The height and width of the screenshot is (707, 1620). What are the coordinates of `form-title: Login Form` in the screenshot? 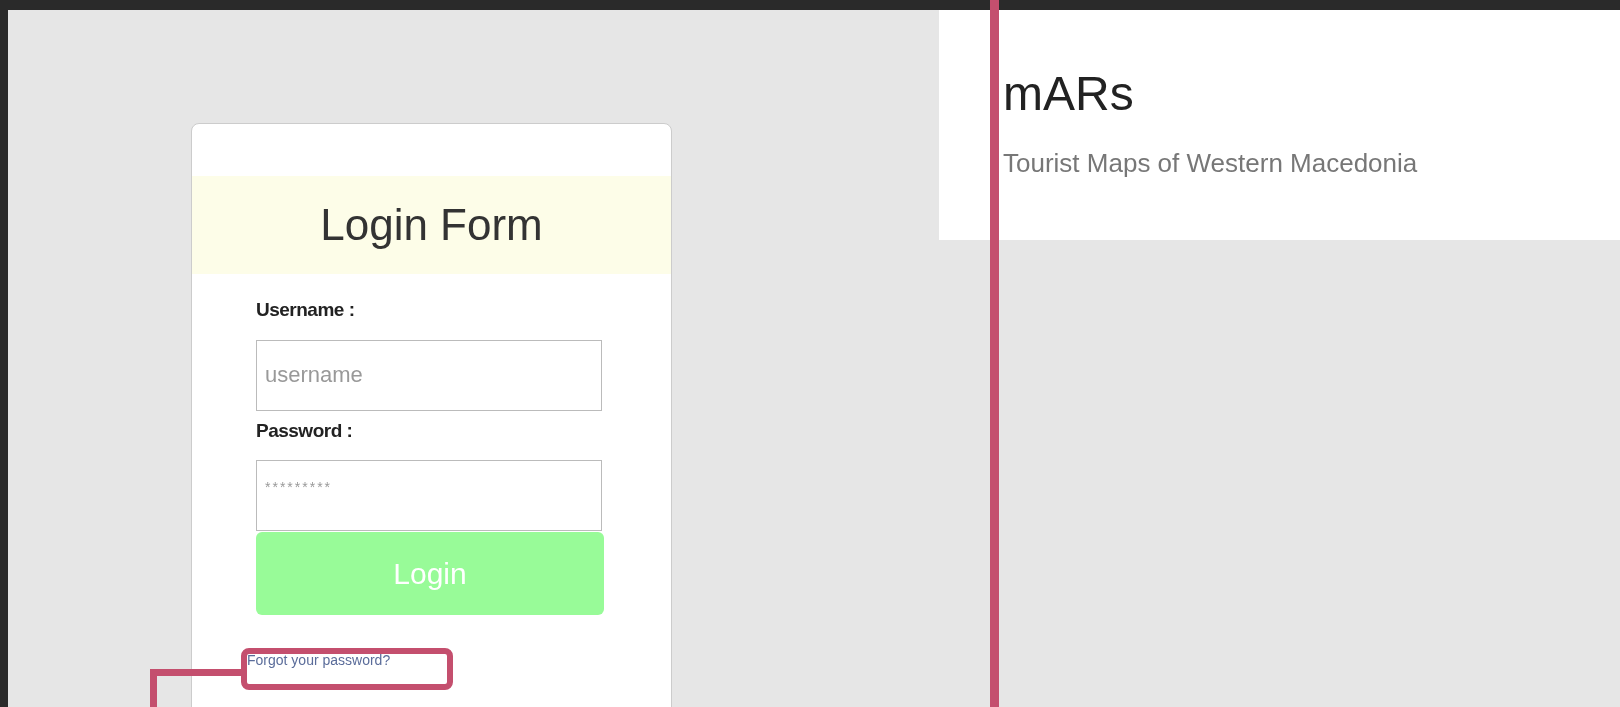 It's located at (431, 225).